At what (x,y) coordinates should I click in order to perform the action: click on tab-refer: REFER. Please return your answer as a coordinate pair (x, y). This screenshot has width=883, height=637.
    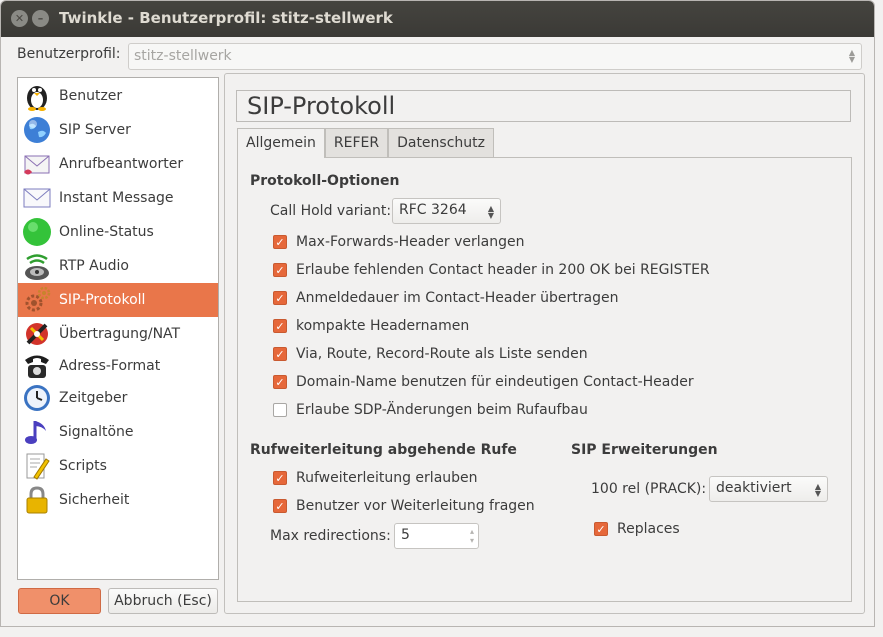
    Looking at the image, I should click on (356, 142).